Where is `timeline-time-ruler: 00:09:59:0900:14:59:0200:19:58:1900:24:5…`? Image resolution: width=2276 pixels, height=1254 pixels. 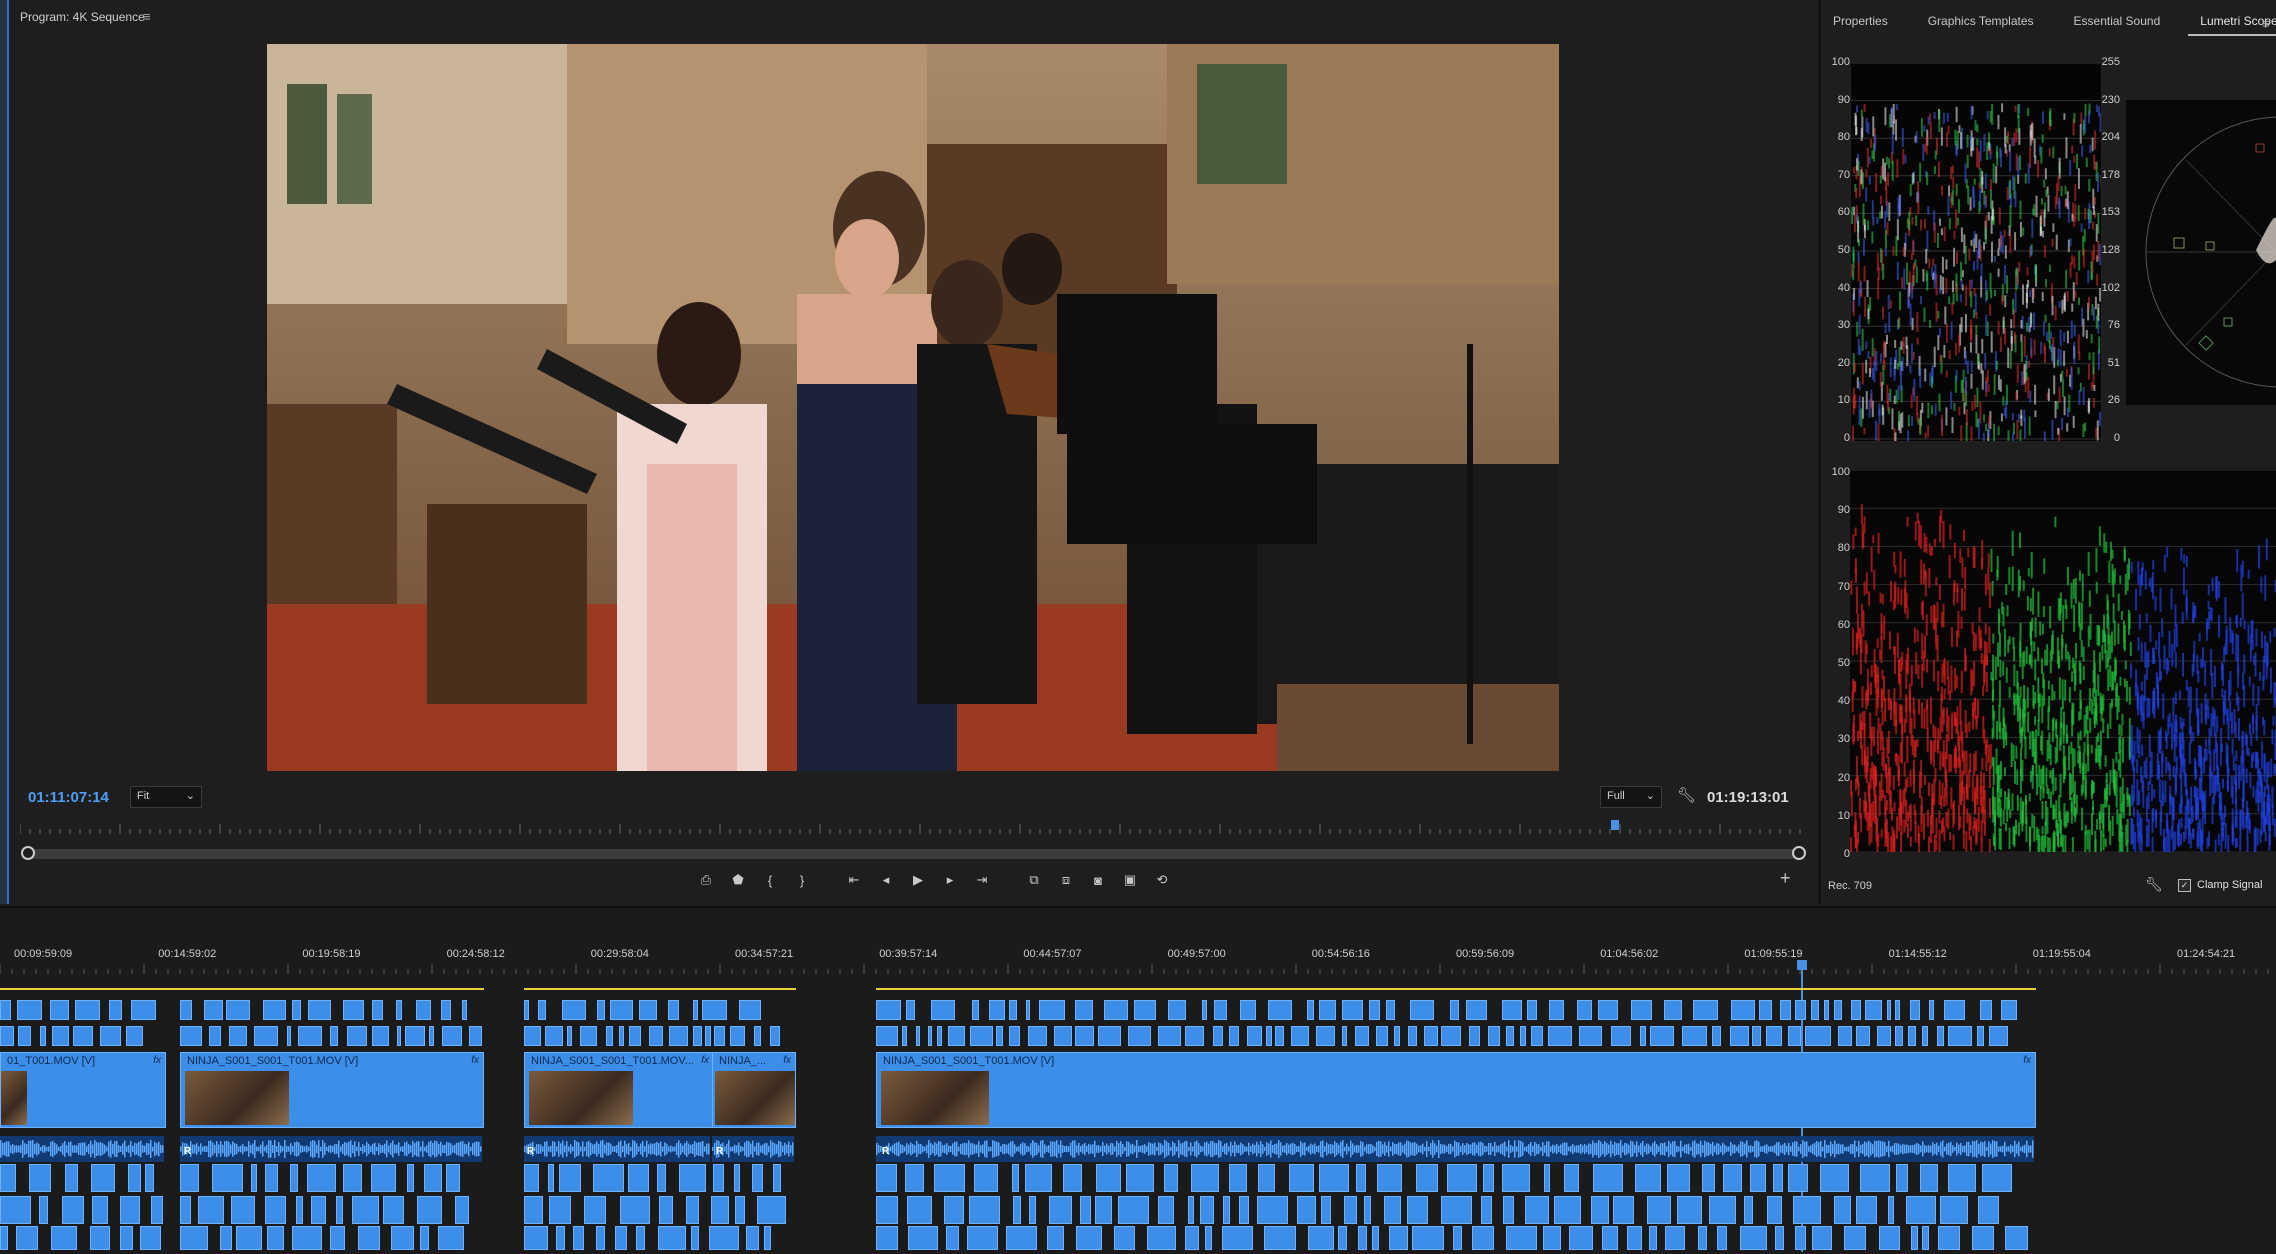 timeline-time-ruler: 00:09:59:0900:14:59:0200:19:58:1900:24:5… is located at coordinates (1138, 961).